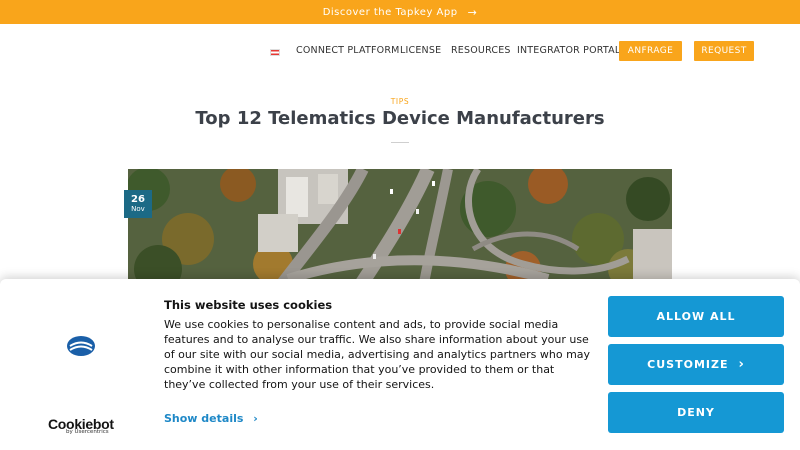 This screenshot has width=800, height=450. I want to click on date-badge: 26 Nov, so click(138, 204).